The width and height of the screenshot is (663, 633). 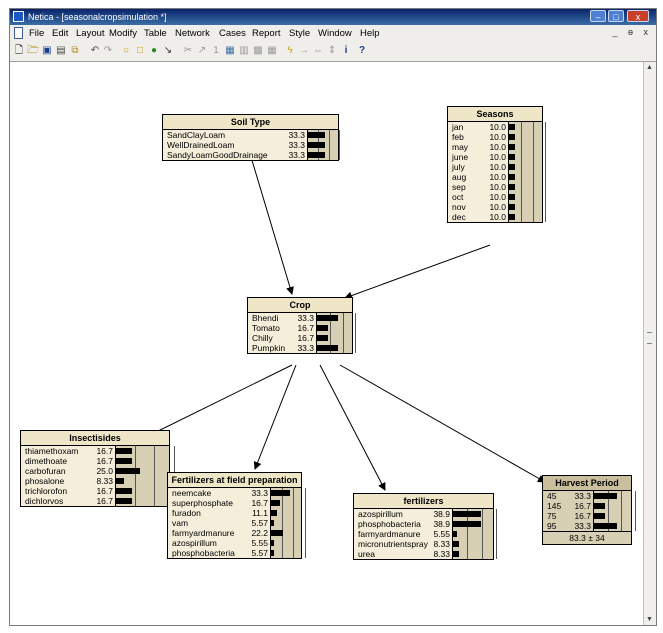 What do you see at coordinates (140, 51) in the screenshot?
I see `rect-node-icon: □` at bounding box center [140, 51].